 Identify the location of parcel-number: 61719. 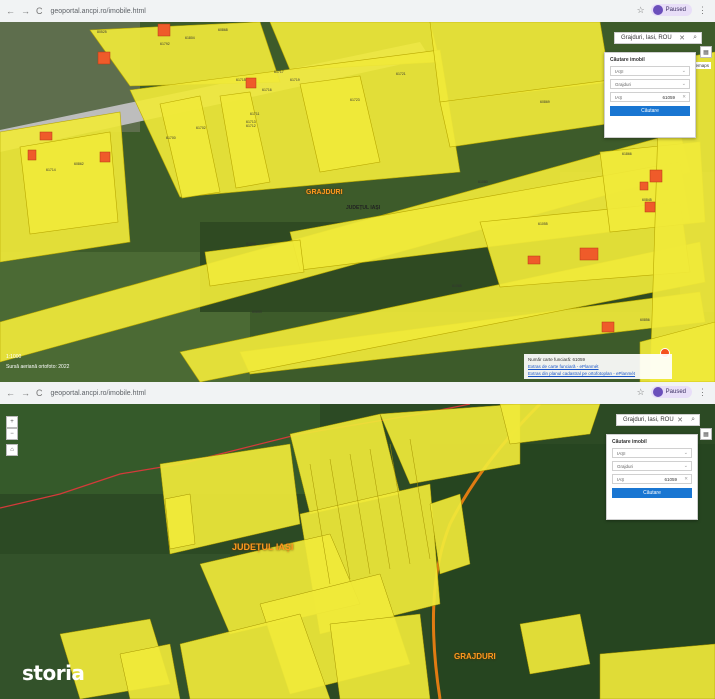
(295, 80).